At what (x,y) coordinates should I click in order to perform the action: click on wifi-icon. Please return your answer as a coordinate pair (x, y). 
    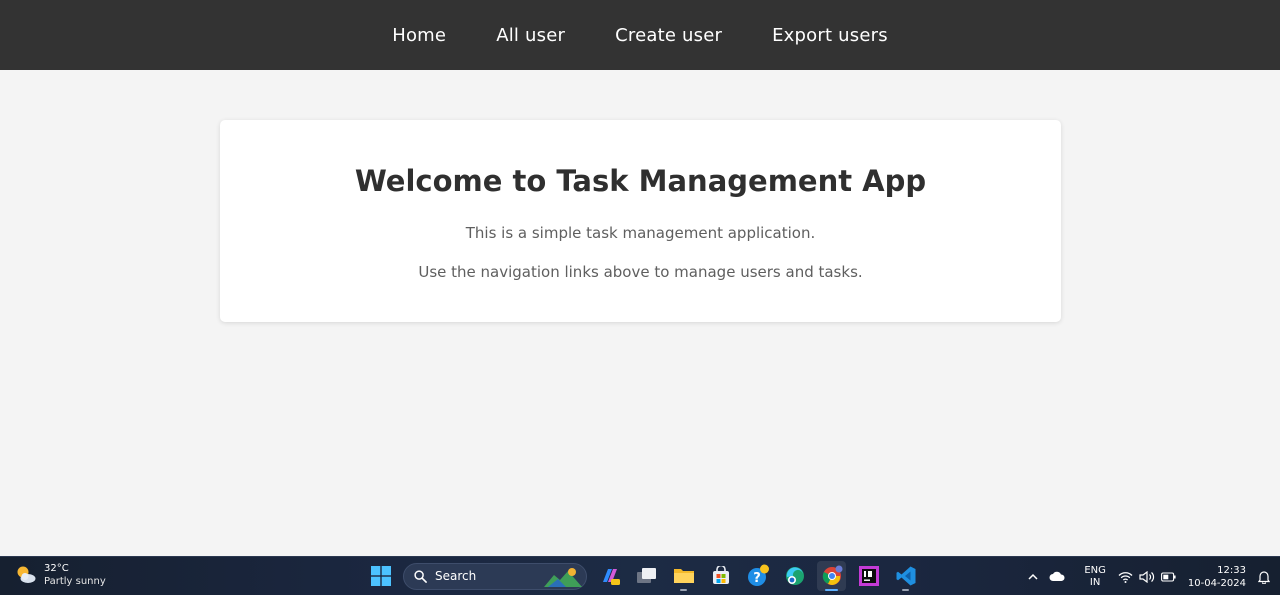
    Looking at the image, I should click on (1125, 577).